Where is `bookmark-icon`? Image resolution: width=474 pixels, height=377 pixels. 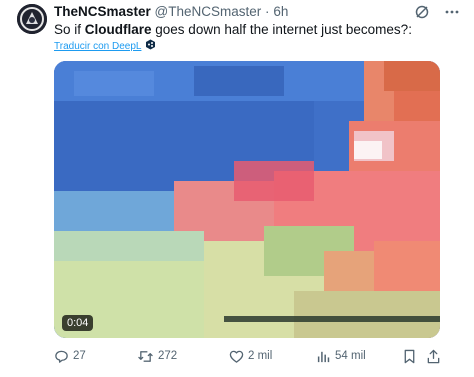 bookmark-icon is located at coordinates (409, 356).